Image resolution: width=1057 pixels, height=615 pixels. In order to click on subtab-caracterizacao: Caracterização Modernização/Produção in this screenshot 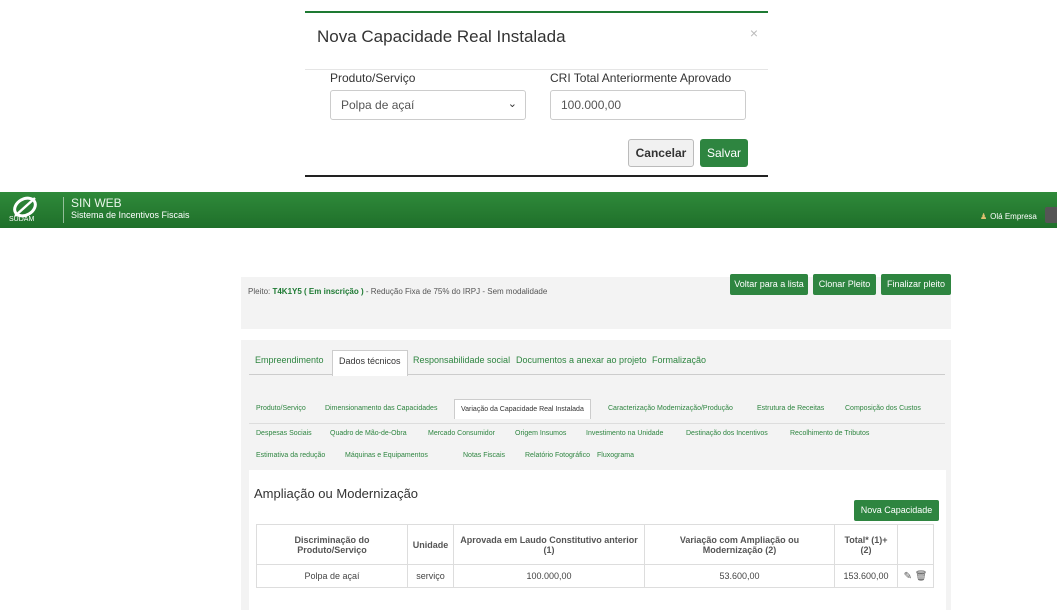, I will do `click(670, 408)`.